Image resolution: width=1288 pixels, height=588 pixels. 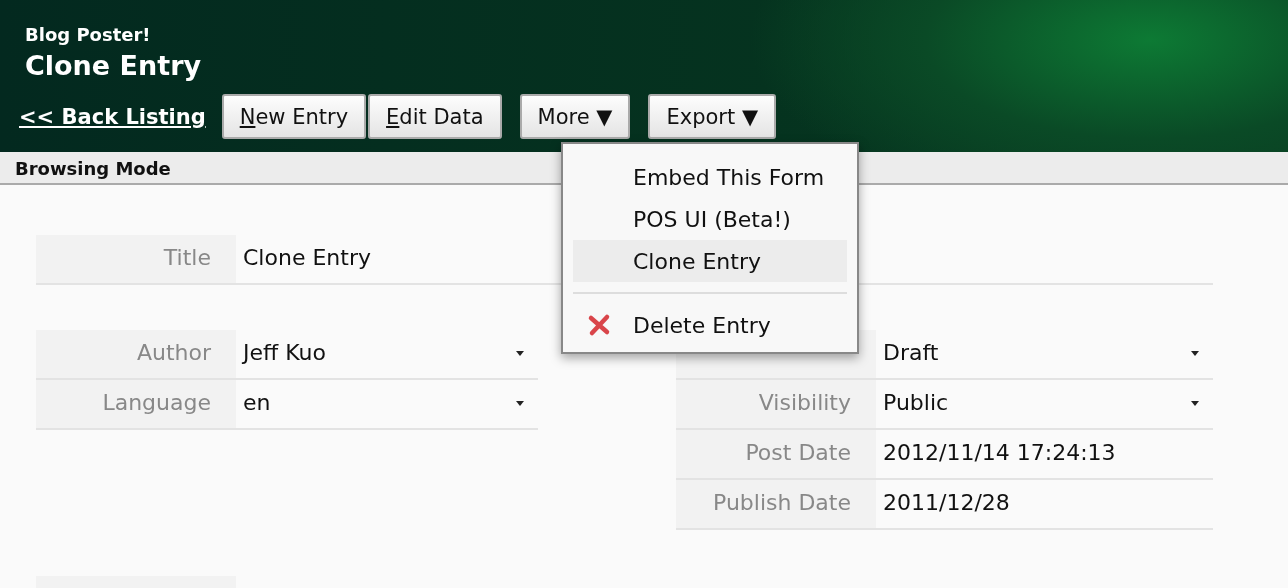 I want to click on field-label: Publish Date, so click(x=782, y=502).